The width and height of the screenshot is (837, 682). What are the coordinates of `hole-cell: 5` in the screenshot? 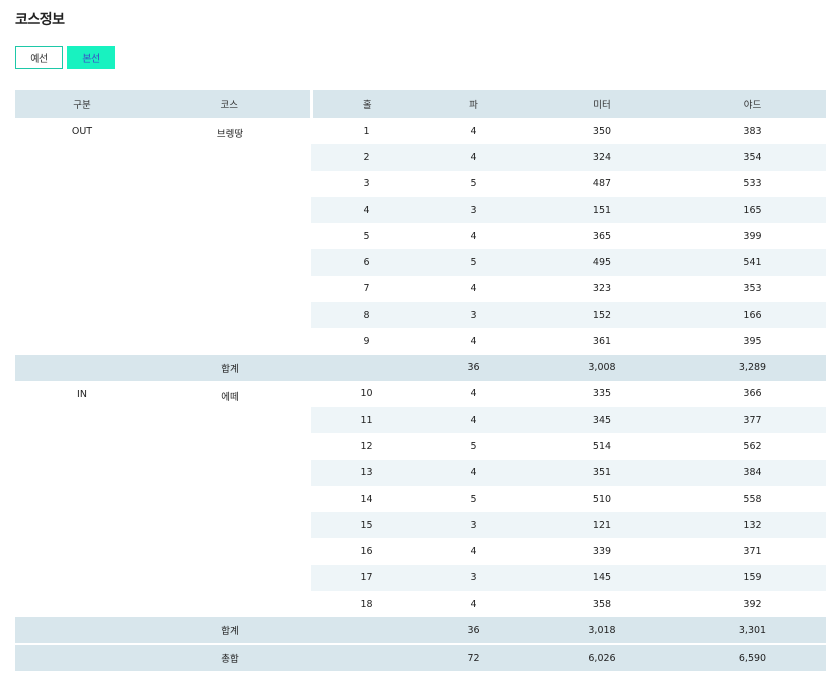 It's located at (366, 236).